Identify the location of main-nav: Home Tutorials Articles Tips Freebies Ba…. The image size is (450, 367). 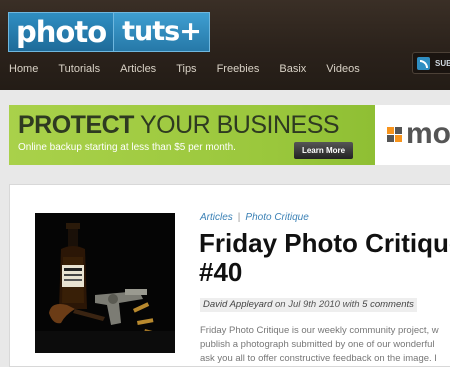
(185, 69).